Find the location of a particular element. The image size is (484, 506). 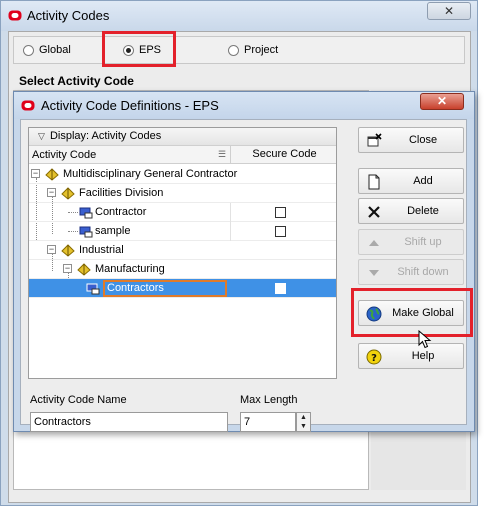

chevron-down-icon: ▽ is located at coordinates (41, 136).